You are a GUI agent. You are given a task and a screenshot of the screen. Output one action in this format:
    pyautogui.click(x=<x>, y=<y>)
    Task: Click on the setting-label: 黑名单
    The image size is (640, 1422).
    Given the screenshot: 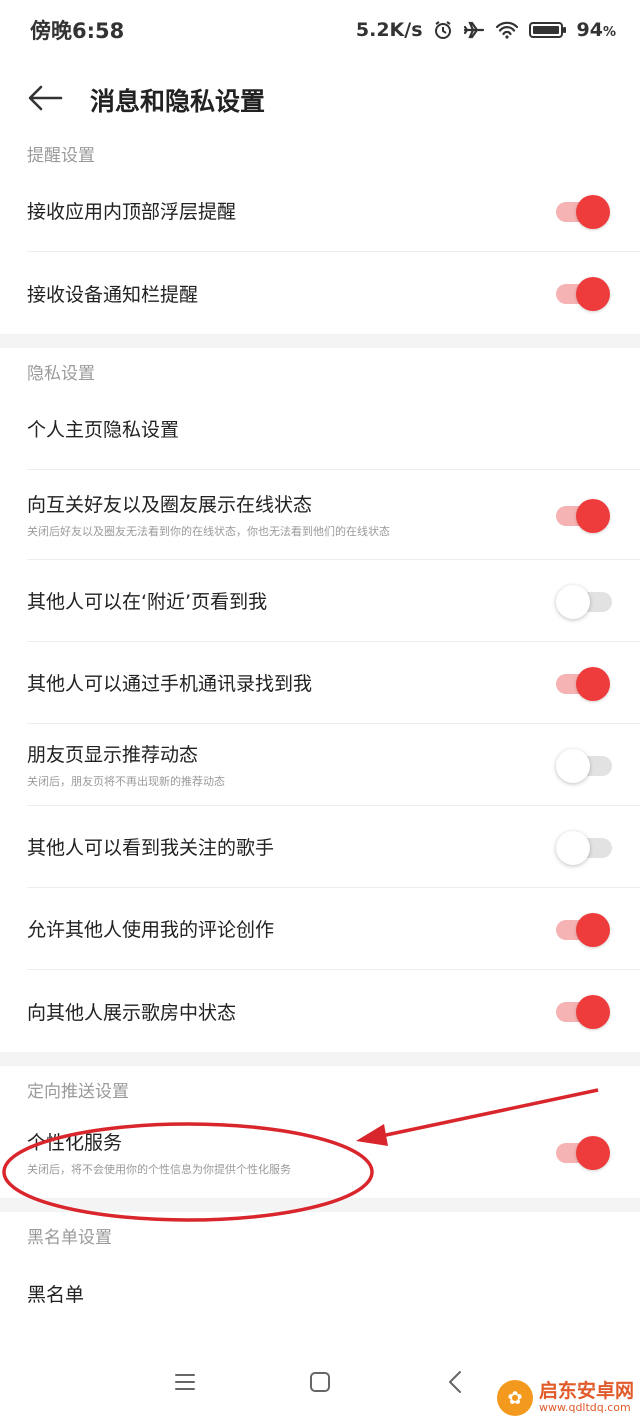 What is the action you would take?
    pyautogui.click(x=56, y=1294)
    